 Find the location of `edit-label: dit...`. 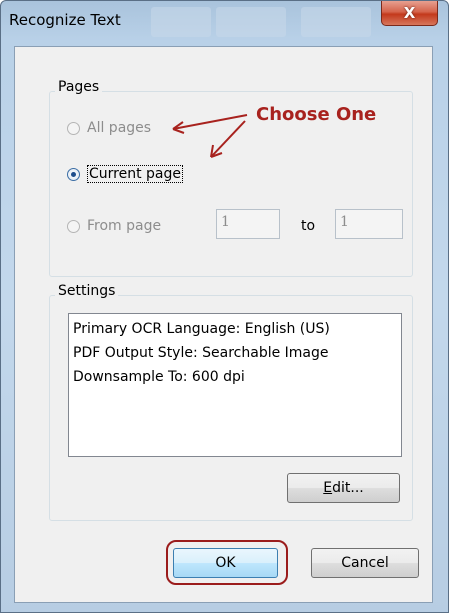

edit-label: dit... is located at coordinates (348, 488).